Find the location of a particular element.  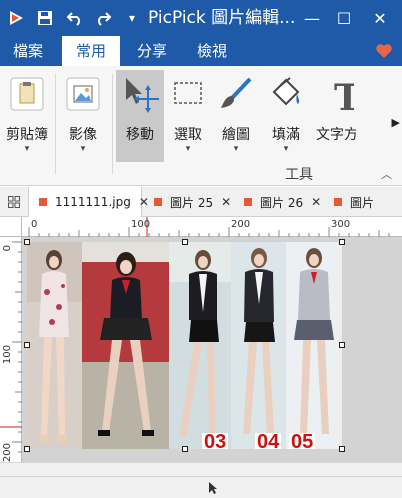

vertical-ruler: 0 100 200 is located at coordinates (11, 349).